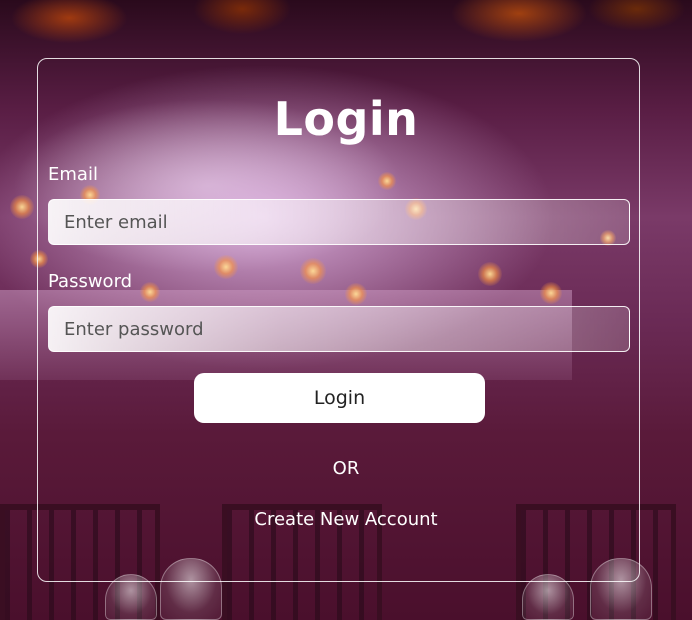 The height and width of the screenshot is (620, 692). I want to click on password-label: Password, so click(90, 281).